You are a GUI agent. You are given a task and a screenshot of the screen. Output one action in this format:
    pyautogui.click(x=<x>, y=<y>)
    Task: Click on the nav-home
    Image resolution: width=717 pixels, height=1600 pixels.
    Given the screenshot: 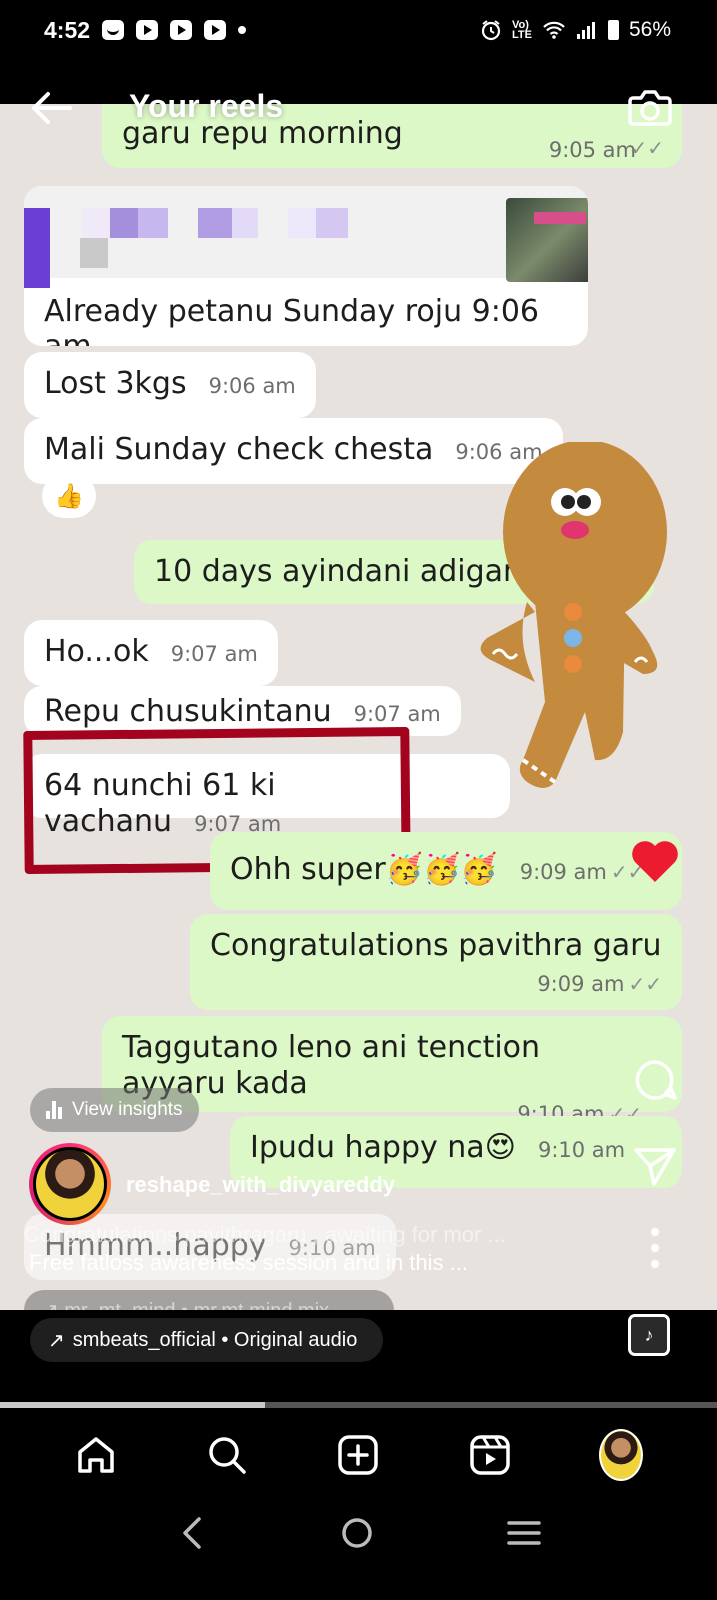 What is the action you would take?
    pyautogui.click(x=96, y=1455)
    